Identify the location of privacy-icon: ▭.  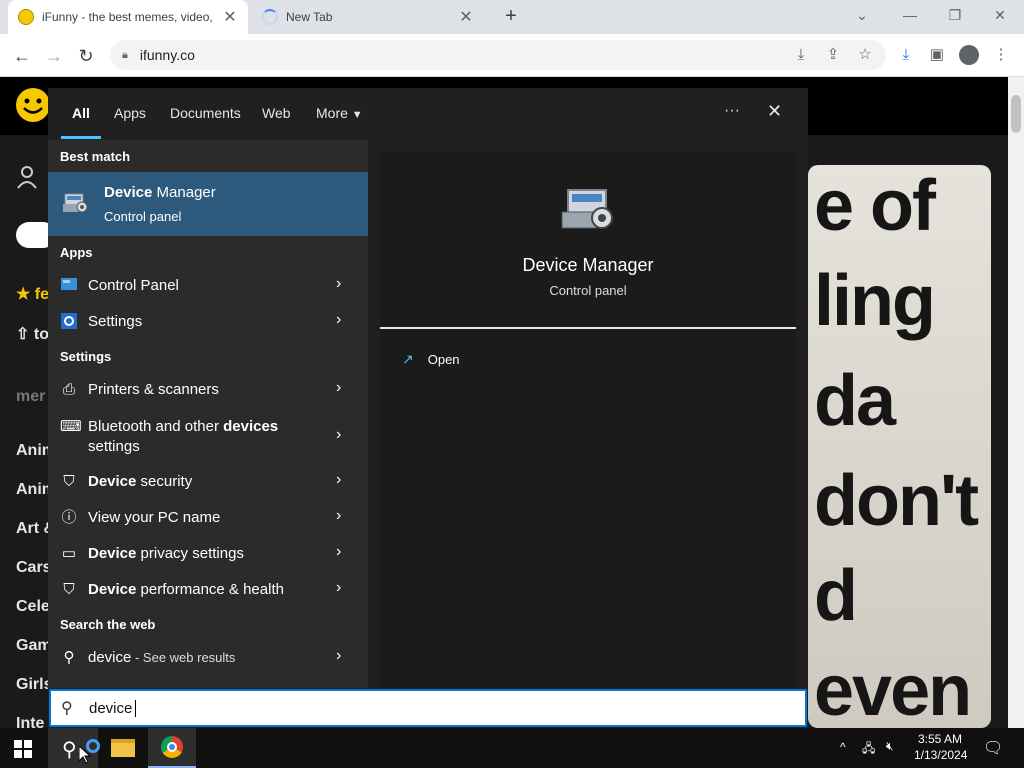
(69, 553).